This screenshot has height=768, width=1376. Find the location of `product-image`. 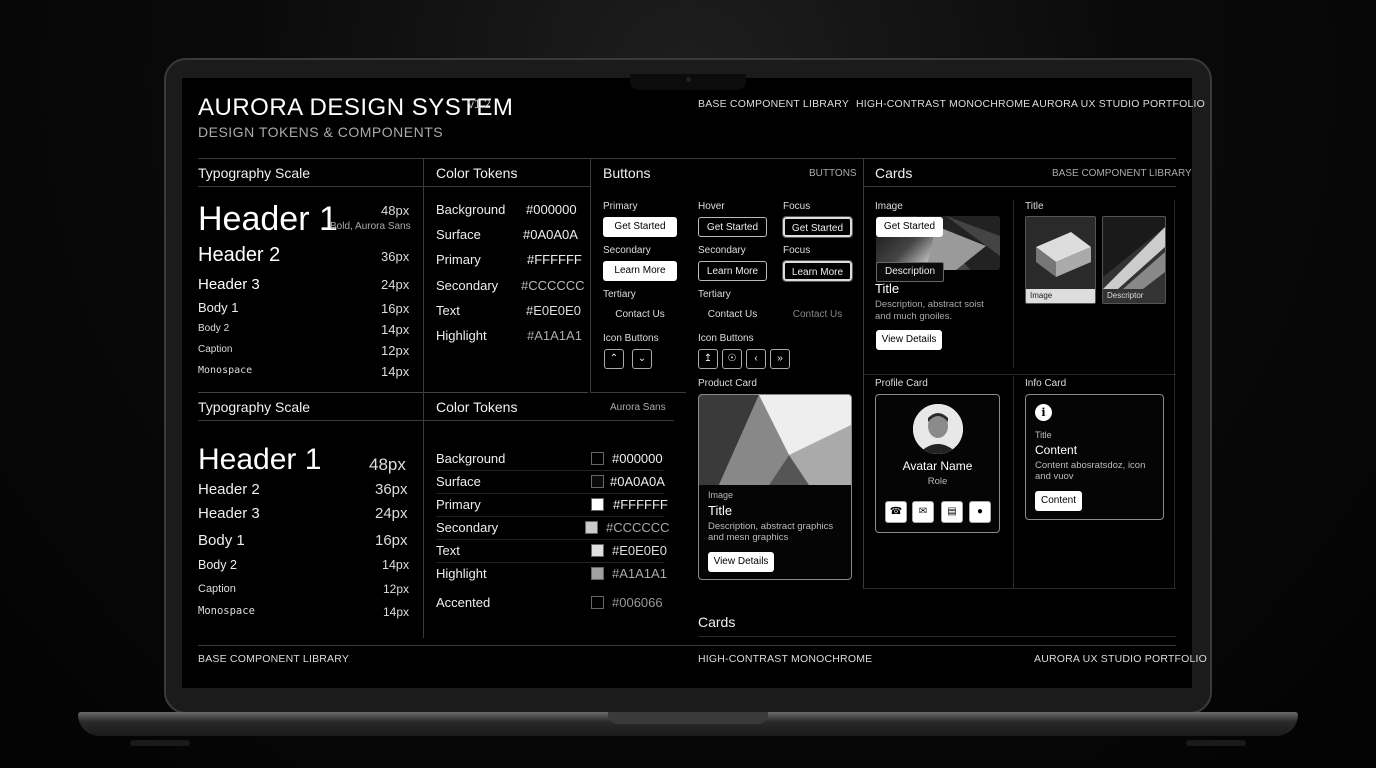

product-image is located at coordinates (775, 440).